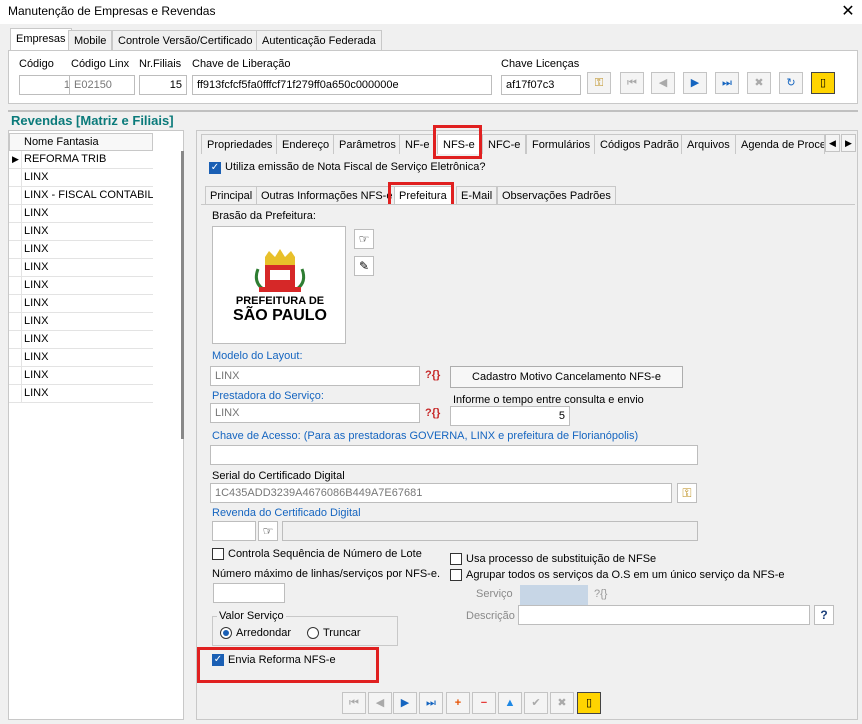 This screenshot has height=724, width=862. I want to click on key-icon: ⚿, so click(599, 83).